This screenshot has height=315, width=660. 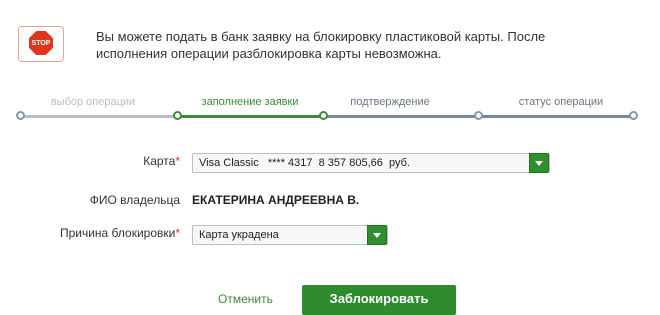 What do you see at coordinates (134, 200) in the screenshot?
I see `owner-label: ФИО владельца` at bounding box center [134, 200].